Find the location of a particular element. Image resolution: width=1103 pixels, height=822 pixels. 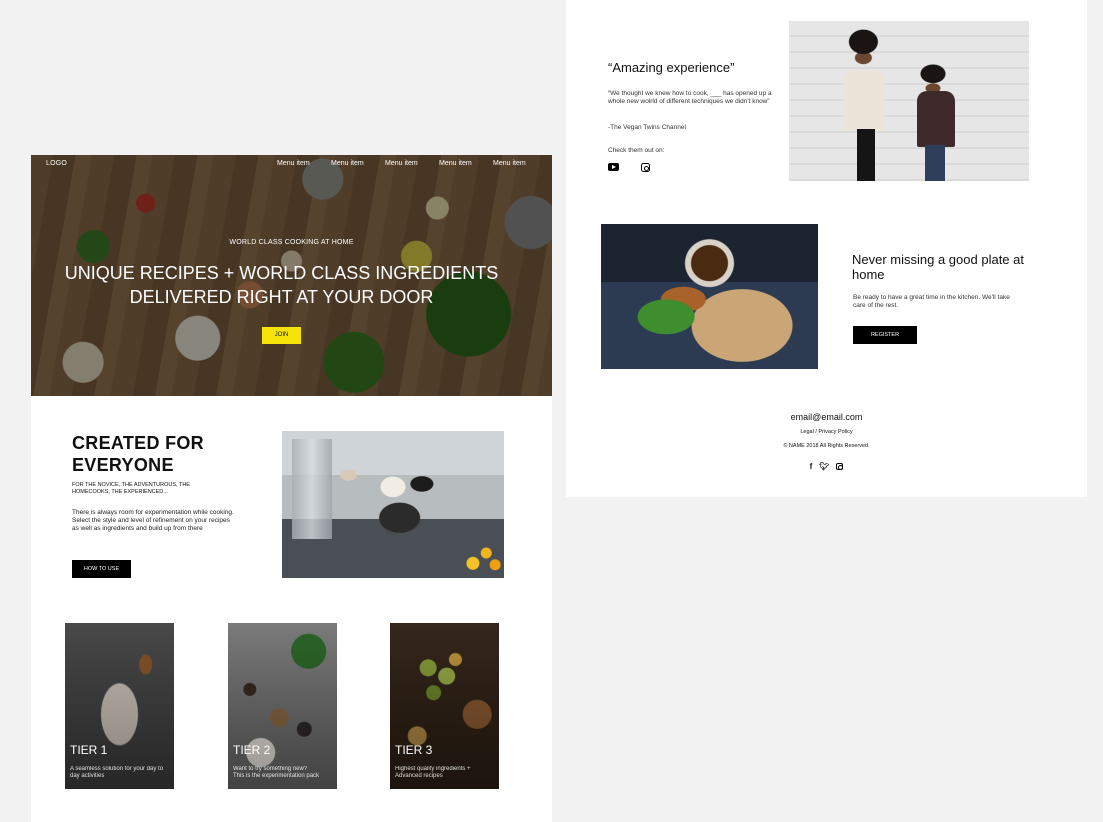

hero-eyebrow: WORLD CLASS COOKING AT HOME is located at coordinates (291, 242).